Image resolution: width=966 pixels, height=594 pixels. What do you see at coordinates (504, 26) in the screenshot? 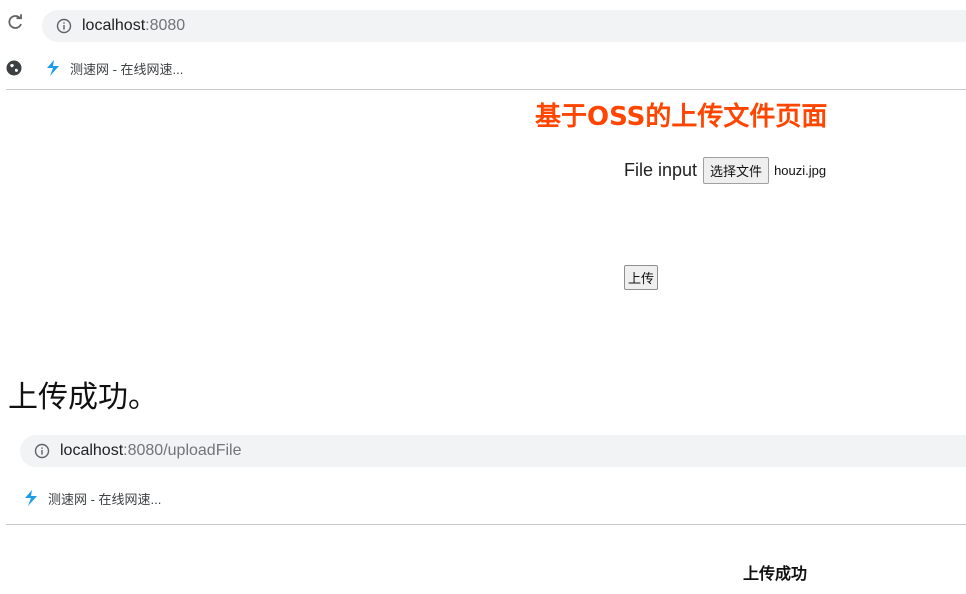
I see `address-bar: localhost:8080` at bounding box center [504, 26].